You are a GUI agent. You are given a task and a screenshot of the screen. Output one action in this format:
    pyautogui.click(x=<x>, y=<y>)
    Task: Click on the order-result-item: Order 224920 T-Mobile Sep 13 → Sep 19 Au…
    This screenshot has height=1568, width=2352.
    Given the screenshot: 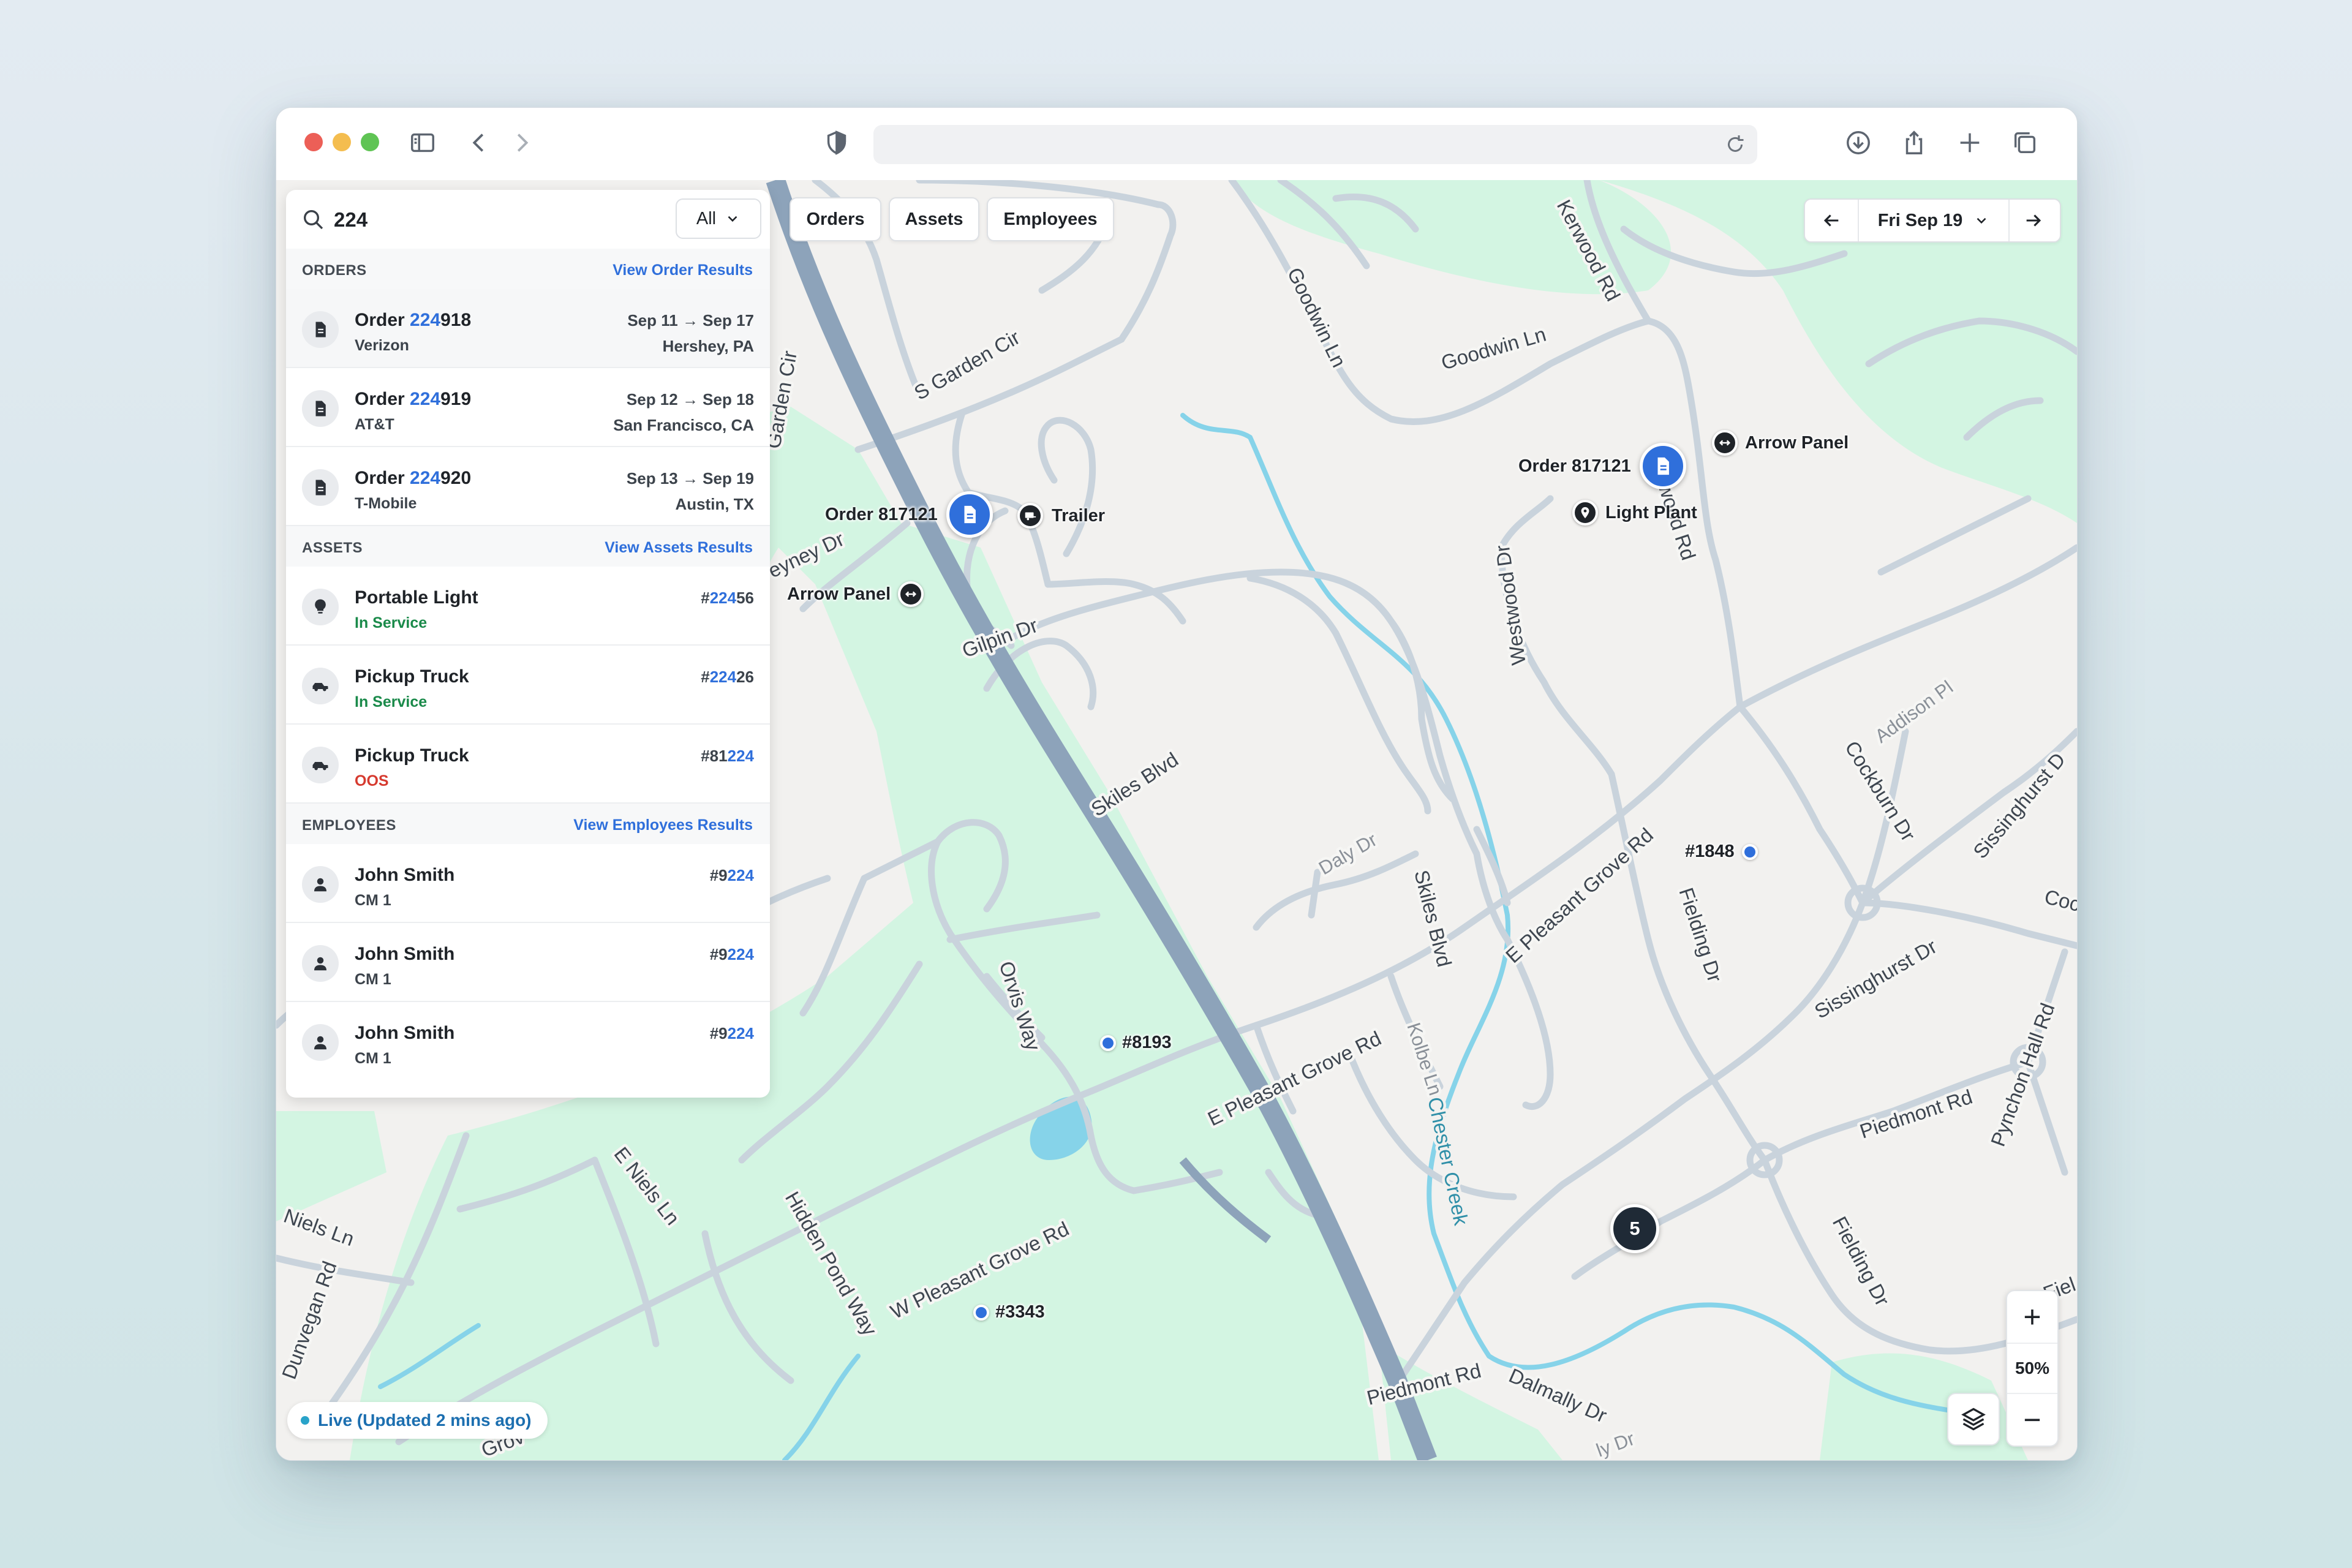 What is the action you would take?
    pyautogui.click(x=528, y=487)
    